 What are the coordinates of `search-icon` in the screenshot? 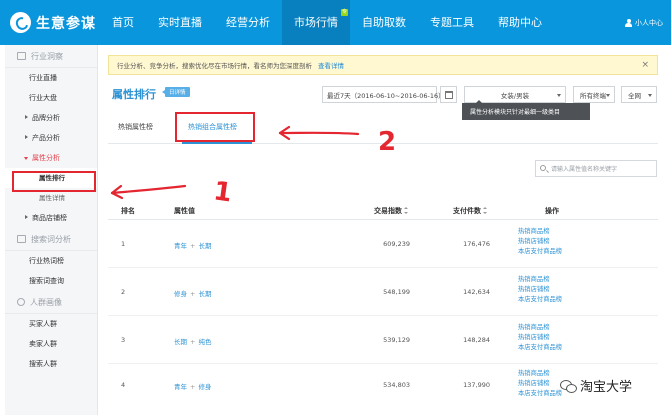 It's located at (21, 239).